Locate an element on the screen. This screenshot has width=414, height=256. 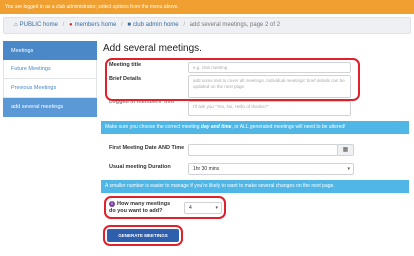
sidebar-item-previous-meetings: Previous Meetings is located at coordinates (50, 88).